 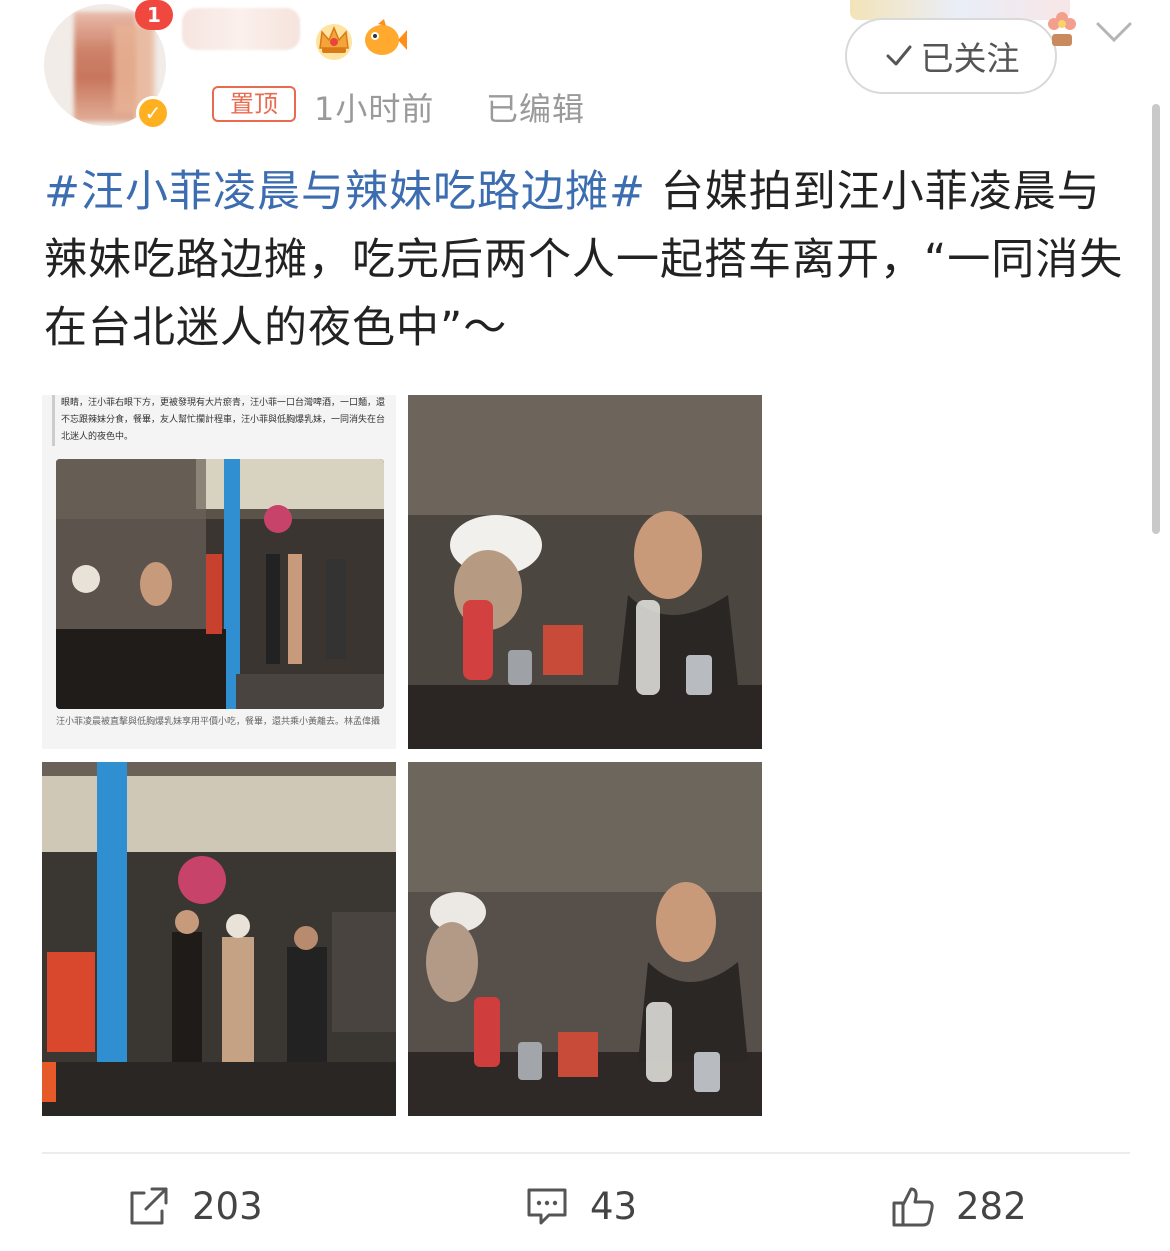 I want to click on hashtag-link: #汪小菲凌晨与辣妹吃路边摊#, so click(x=345, y=192).